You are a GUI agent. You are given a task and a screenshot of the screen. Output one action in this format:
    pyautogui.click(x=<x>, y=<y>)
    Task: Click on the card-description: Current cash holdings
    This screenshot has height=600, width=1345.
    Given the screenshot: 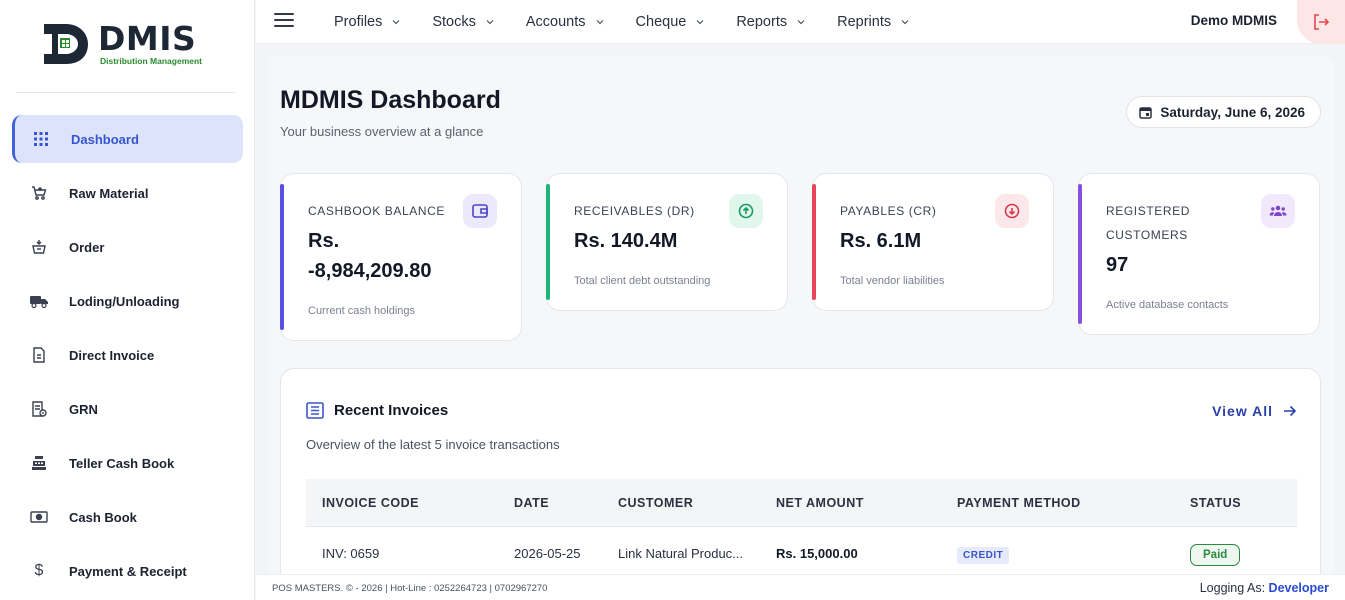 What is the action you would take?
    pyautogui.click(x=362, y=311)
    